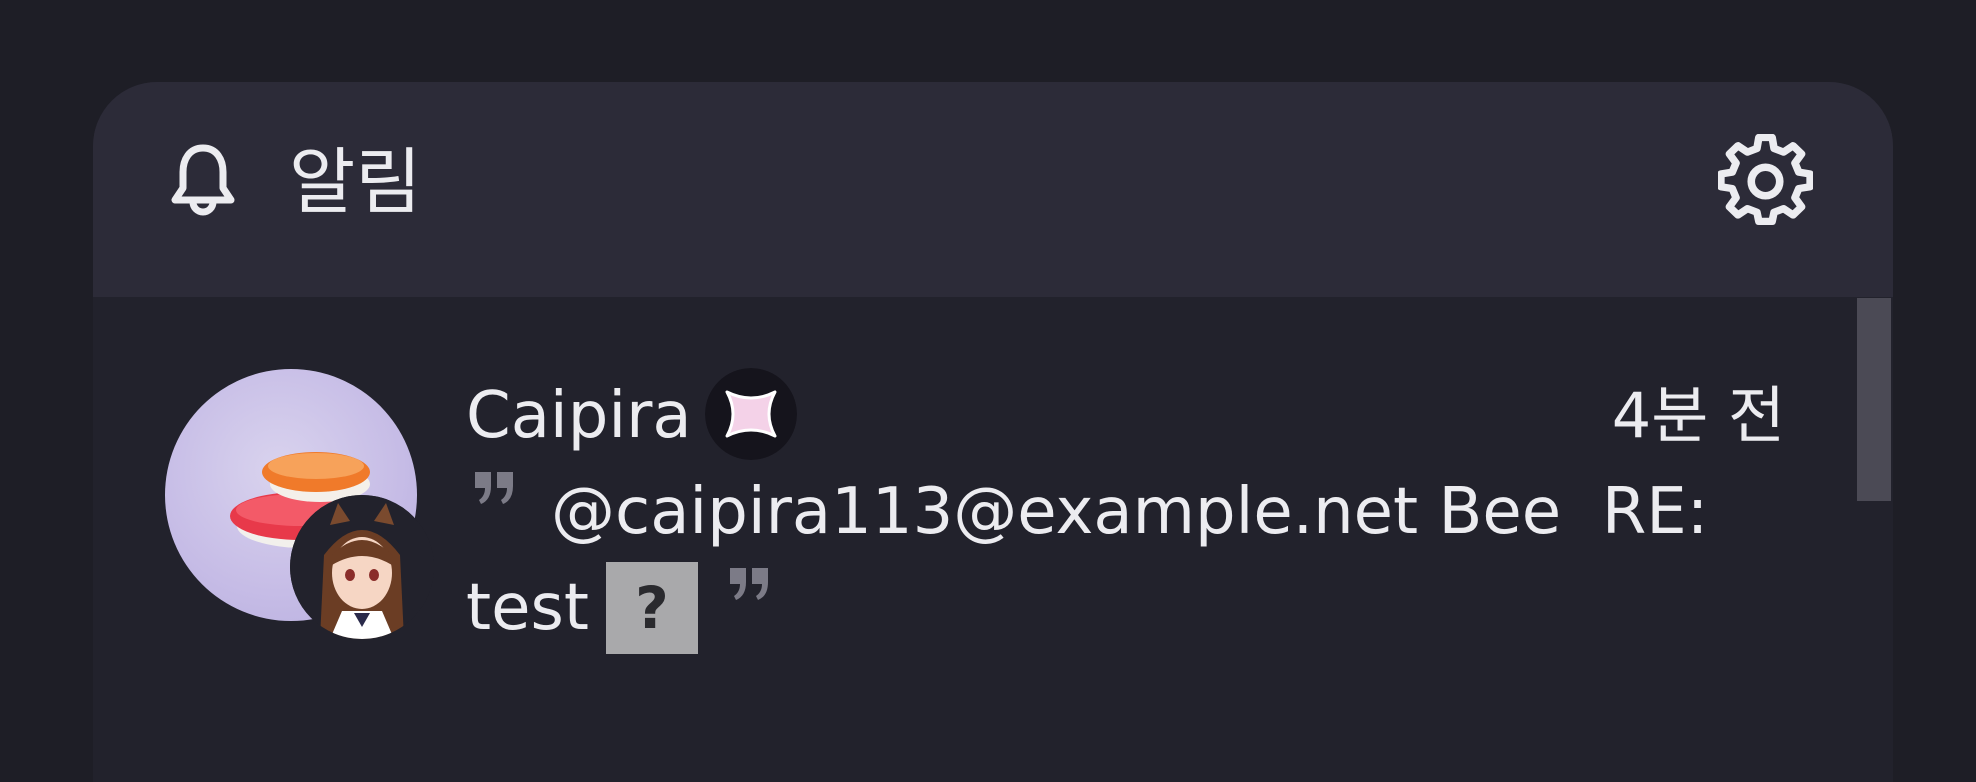  I want to click on anime-girl-avatar, so click(362, 567).